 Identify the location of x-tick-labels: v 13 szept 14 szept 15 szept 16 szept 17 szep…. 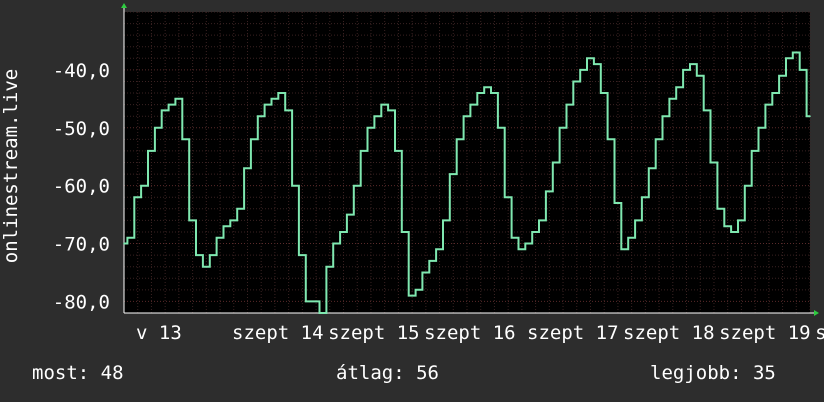
(480, 333).